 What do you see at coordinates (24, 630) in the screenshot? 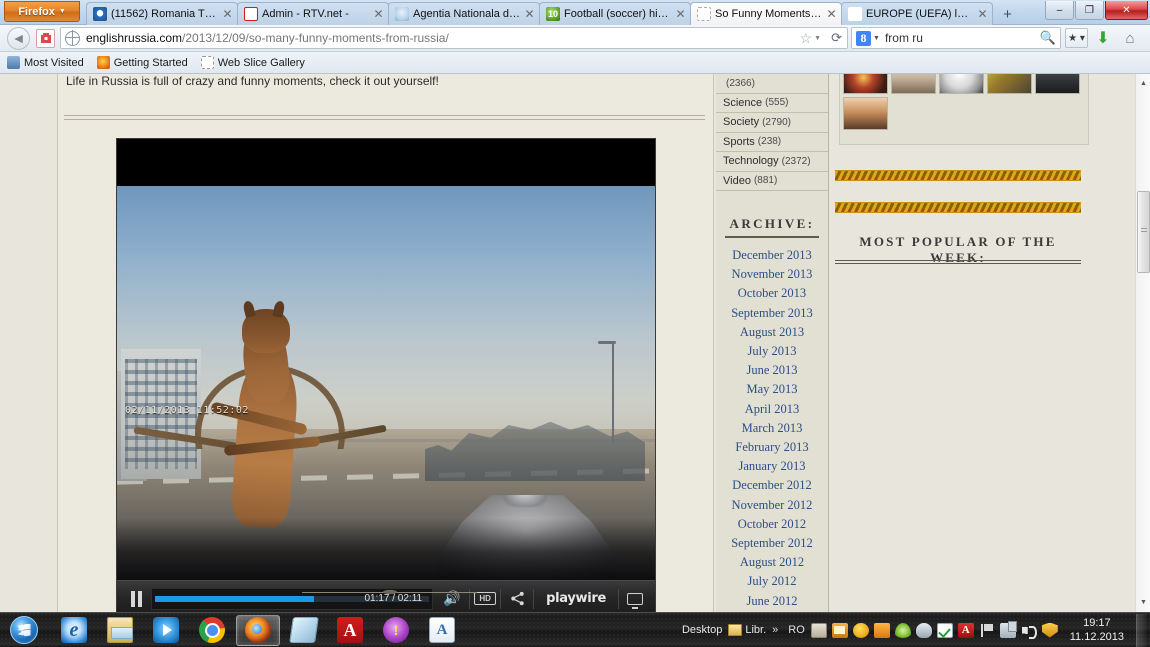
I see `start-button` at bounding box center [24, 630].